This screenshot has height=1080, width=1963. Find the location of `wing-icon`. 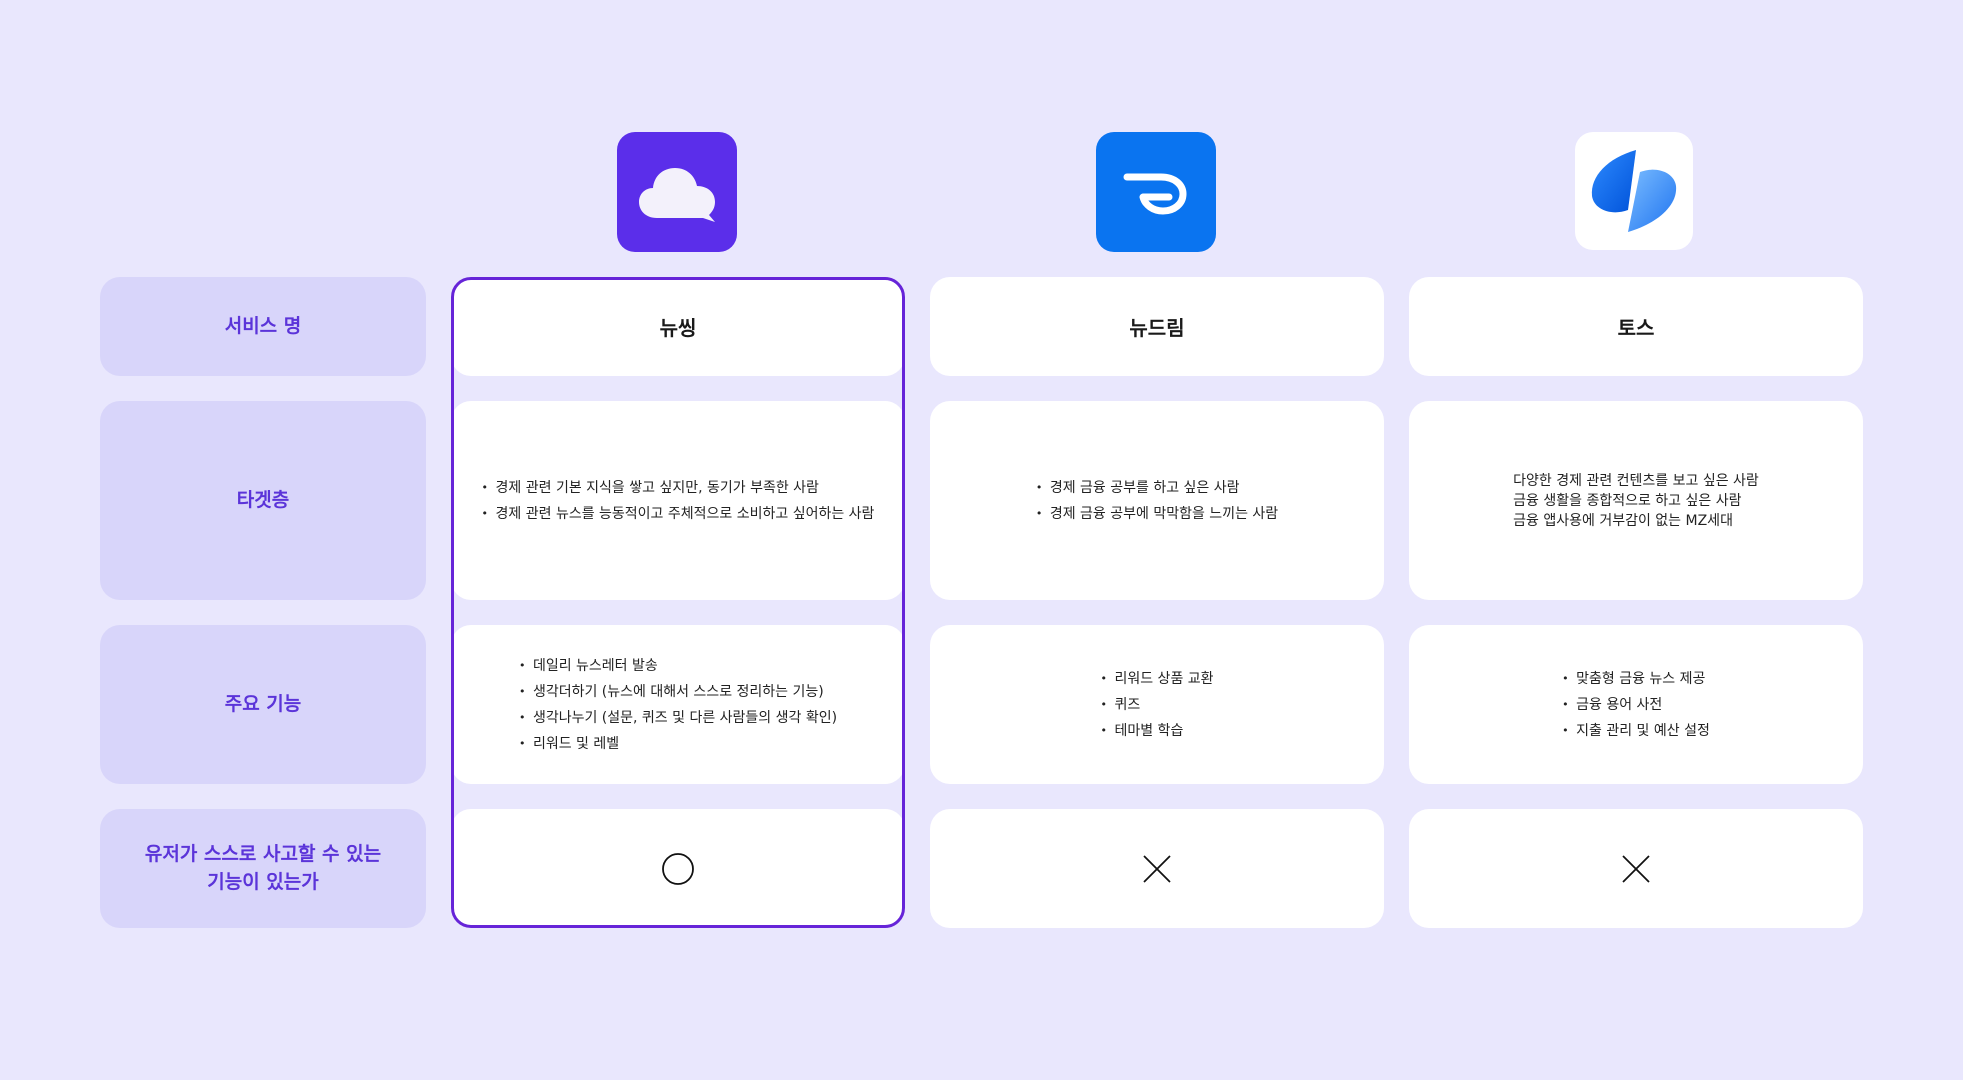

wing-icon is located at coordinates (1155, 194).